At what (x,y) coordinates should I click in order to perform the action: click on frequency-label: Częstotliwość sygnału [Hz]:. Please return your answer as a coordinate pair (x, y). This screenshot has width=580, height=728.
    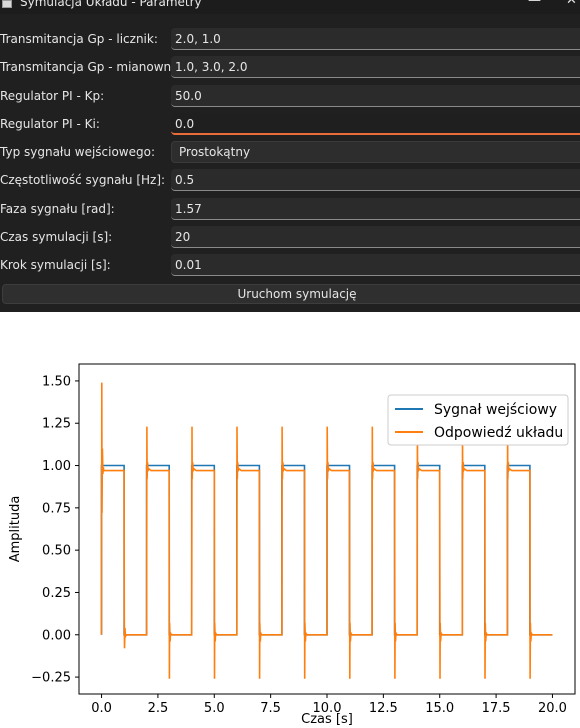
    Looking at the image, I should click on (83, 180).